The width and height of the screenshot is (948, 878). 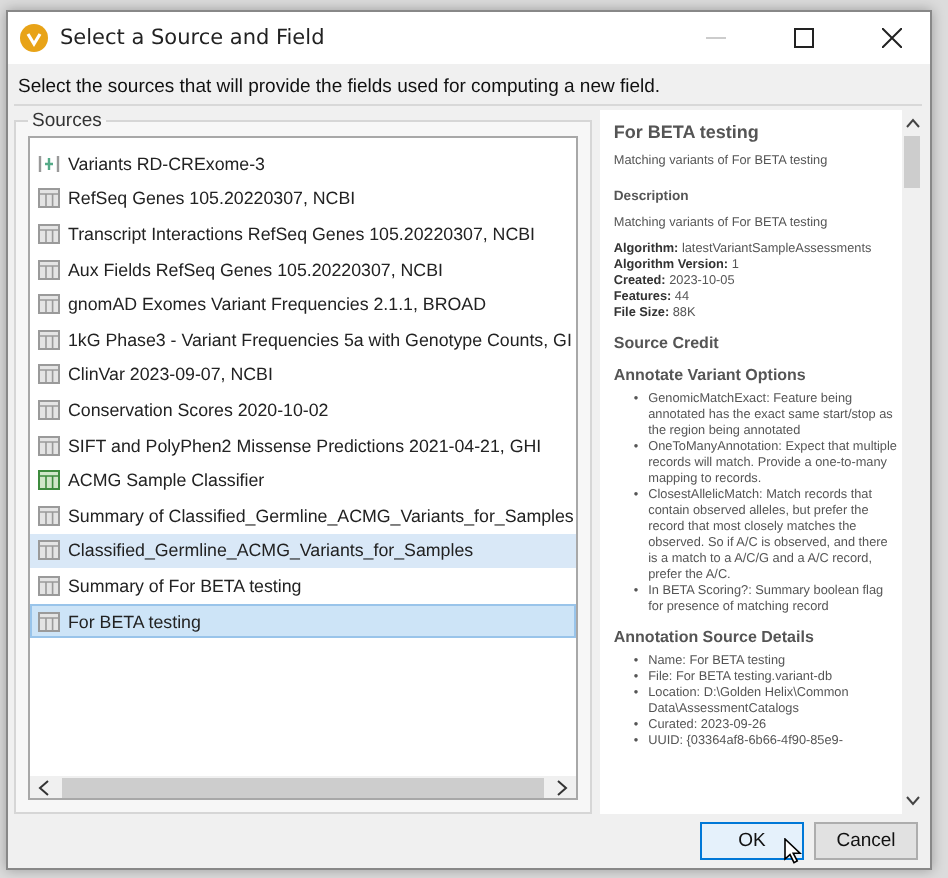 What do you see at coordinates (303, 164) in the screenshot?
I see `source-item: Variants RD-CRExome-3` at bounding box center [303, 164].